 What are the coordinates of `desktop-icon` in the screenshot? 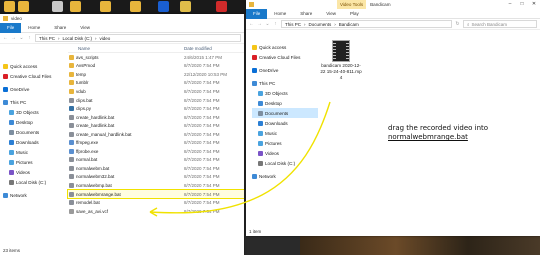 It's located at (260, 103).